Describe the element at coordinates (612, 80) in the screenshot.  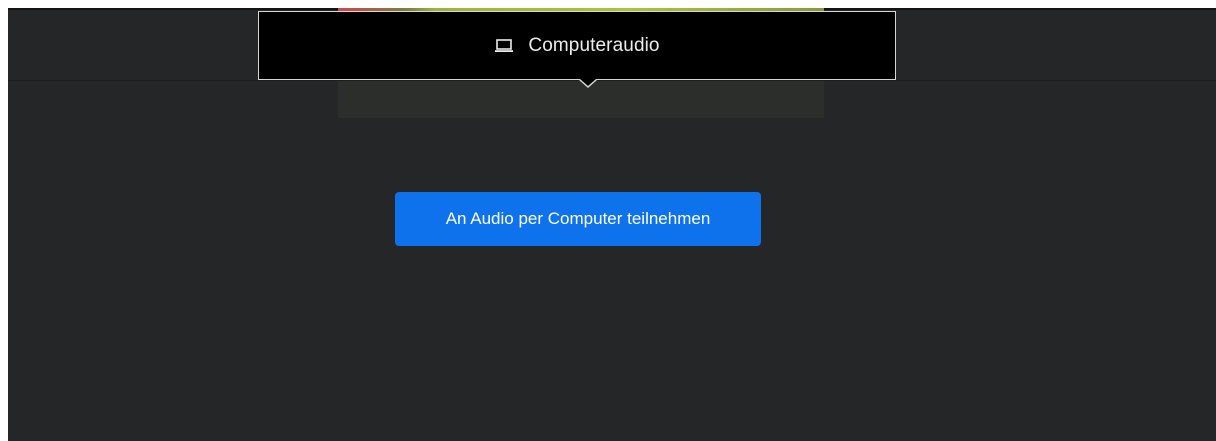
I see `topbar-divider` at that location.